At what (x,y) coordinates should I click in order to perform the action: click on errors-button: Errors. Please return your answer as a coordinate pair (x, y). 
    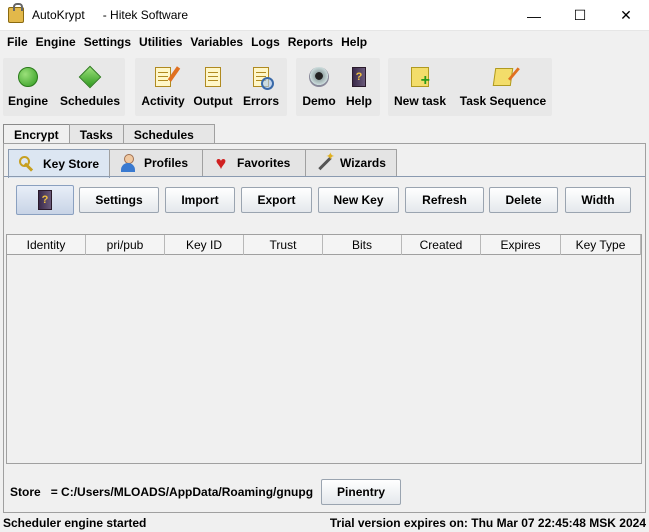
    Looking at the image, I should click on (261, 87).